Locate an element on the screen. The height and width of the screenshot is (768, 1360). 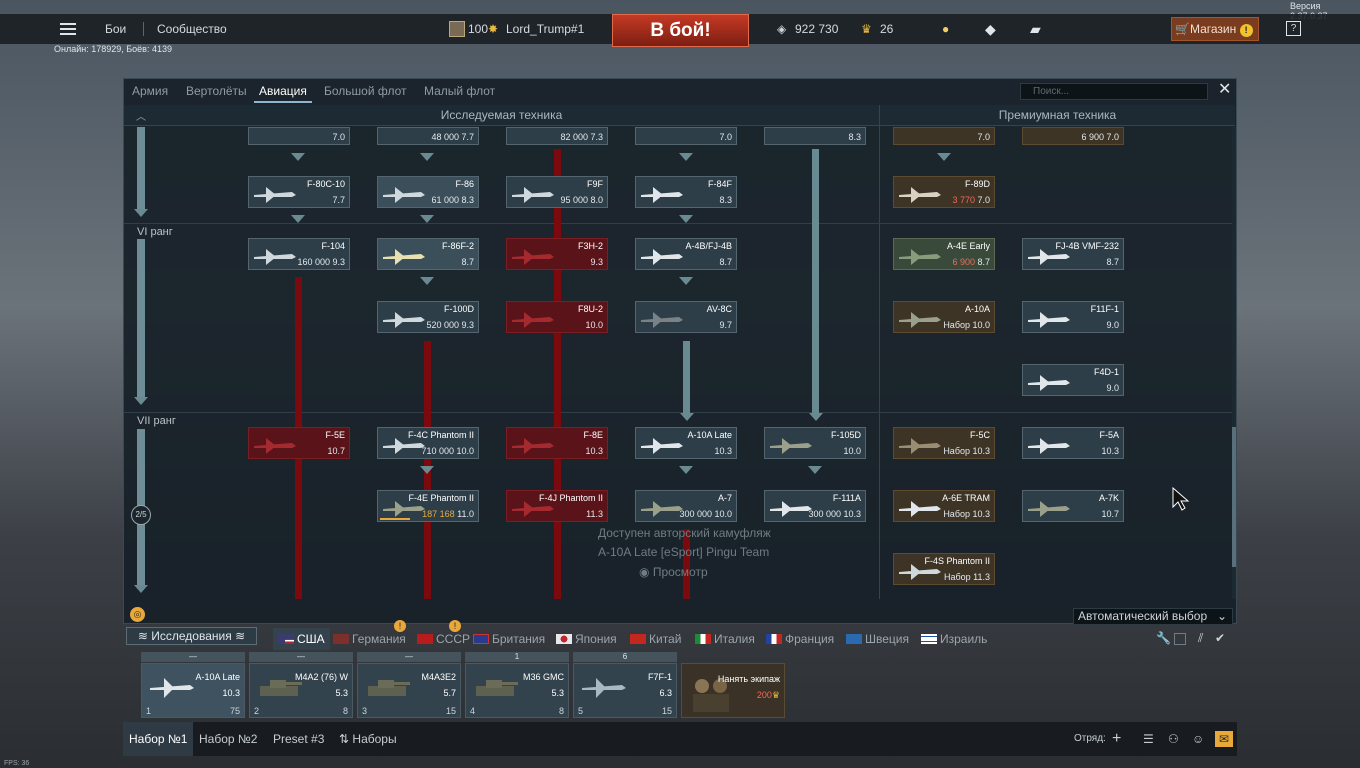
repair-icon: ⫽ is located at coordinates (1200, 638).